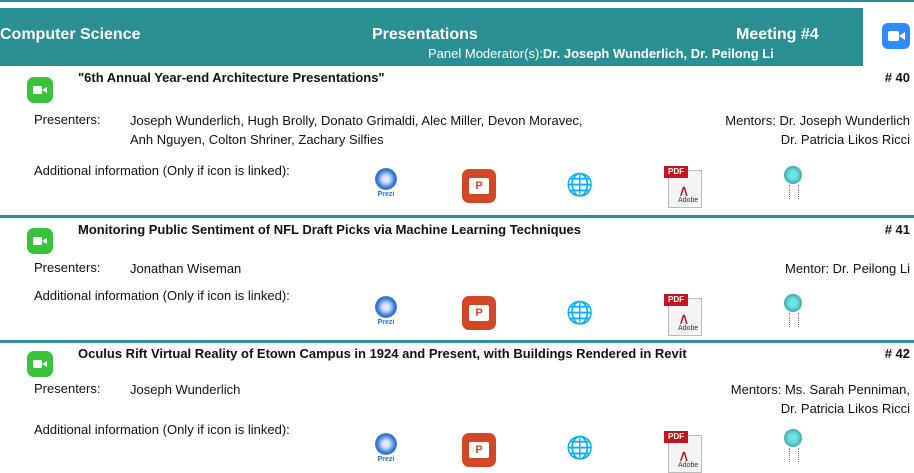 This screenshot has height=473, width=914. What do you see at coordinates (70, 34) in the screenshot?
I see `department-title: Computer Science` at bounding box center [70, 34].